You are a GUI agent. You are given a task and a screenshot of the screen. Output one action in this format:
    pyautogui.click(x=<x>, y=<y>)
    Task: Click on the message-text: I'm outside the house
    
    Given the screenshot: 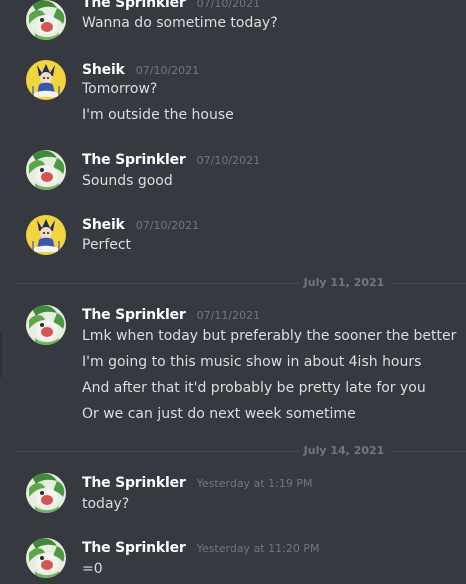 What is the action you would take?
    pyautogui.click(x=158, y=115)
    